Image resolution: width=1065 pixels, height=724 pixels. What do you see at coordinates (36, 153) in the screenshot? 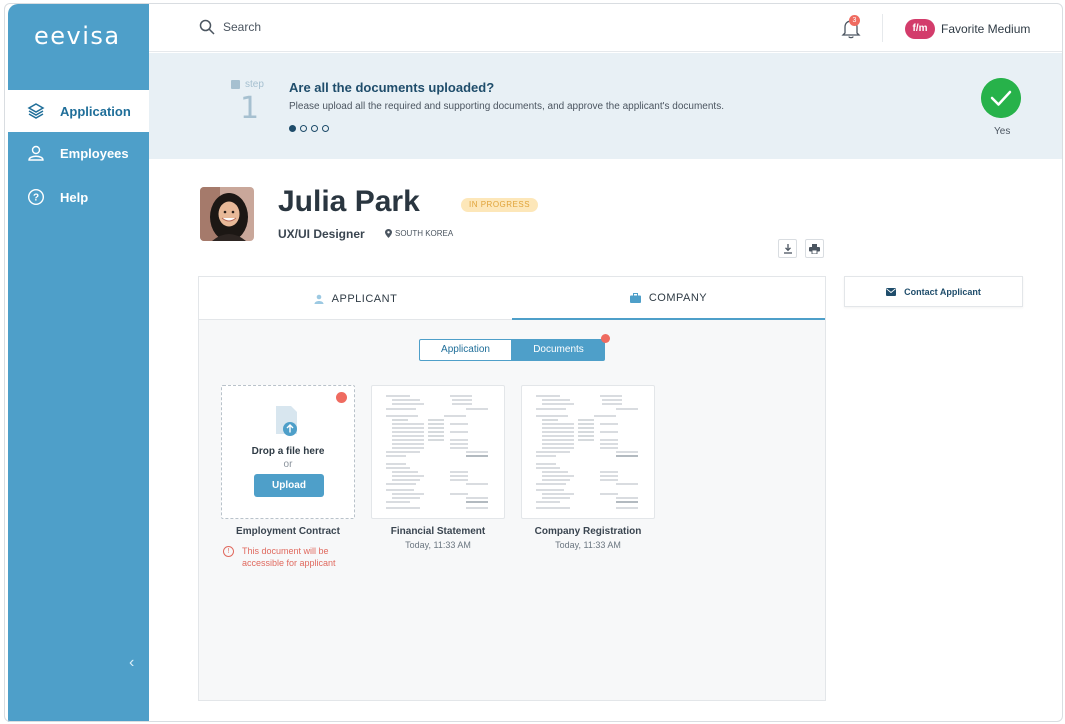
I see `user-icon` at bounding box center [36, 153].